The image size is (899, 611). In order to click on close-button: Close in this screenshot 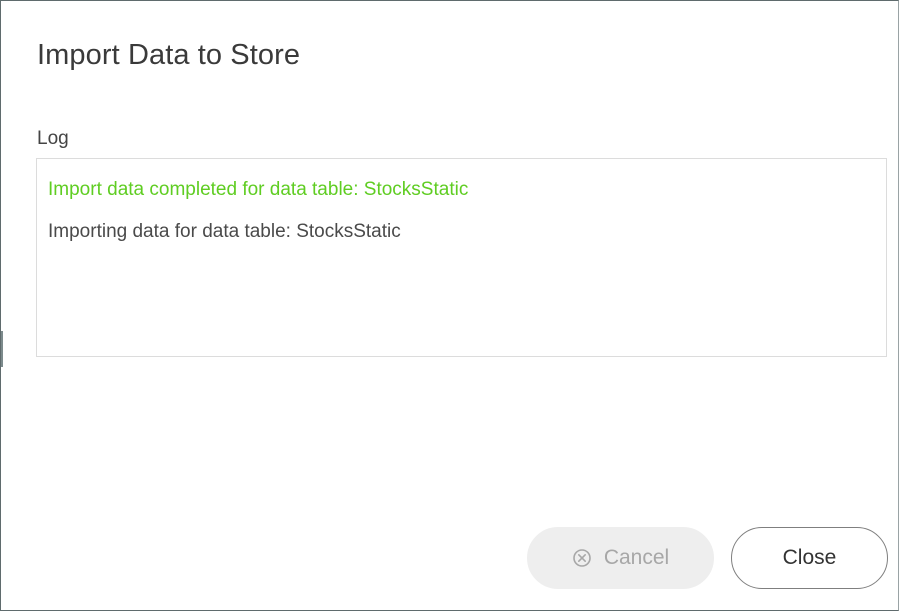, I will do `click(809, 558)`.